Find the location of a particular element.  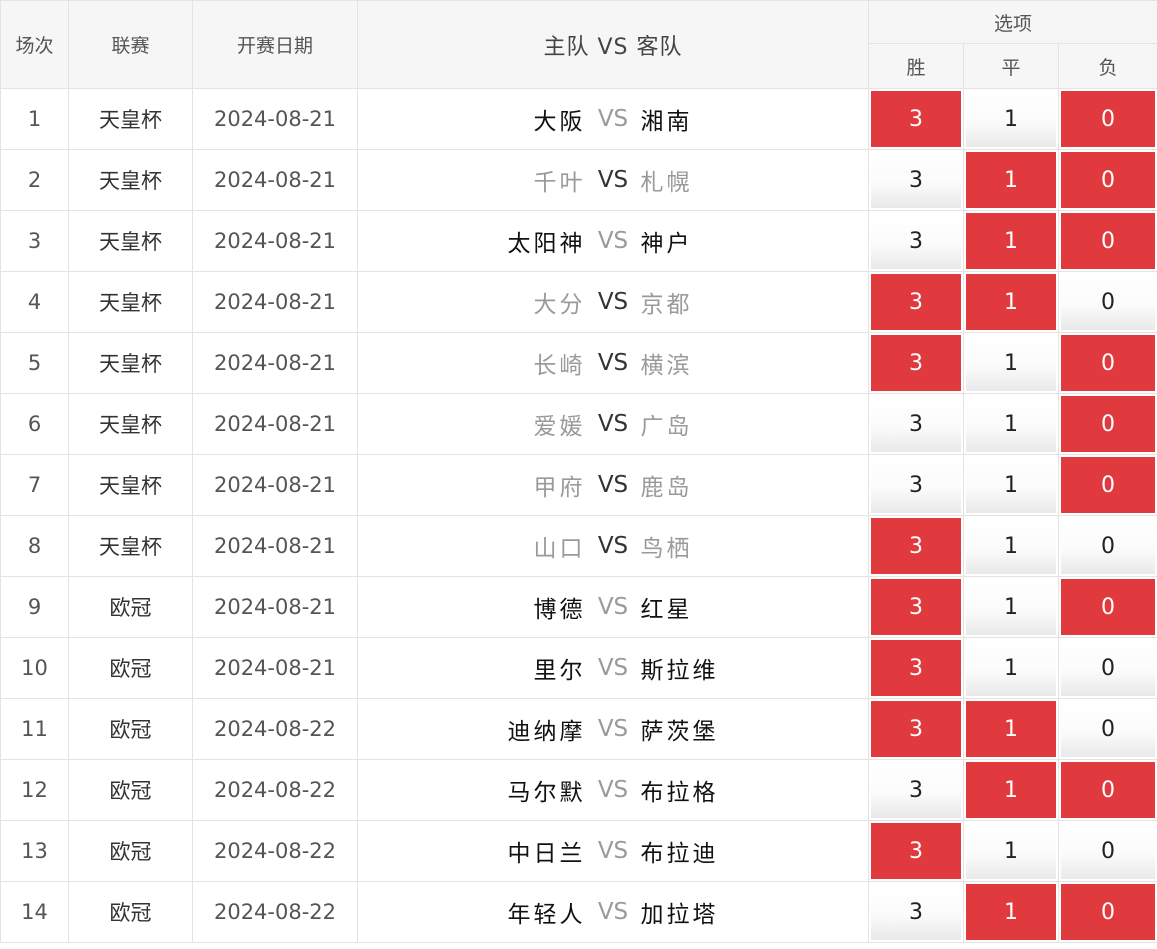

match-index: 13 is located at coordinates (34, 851).